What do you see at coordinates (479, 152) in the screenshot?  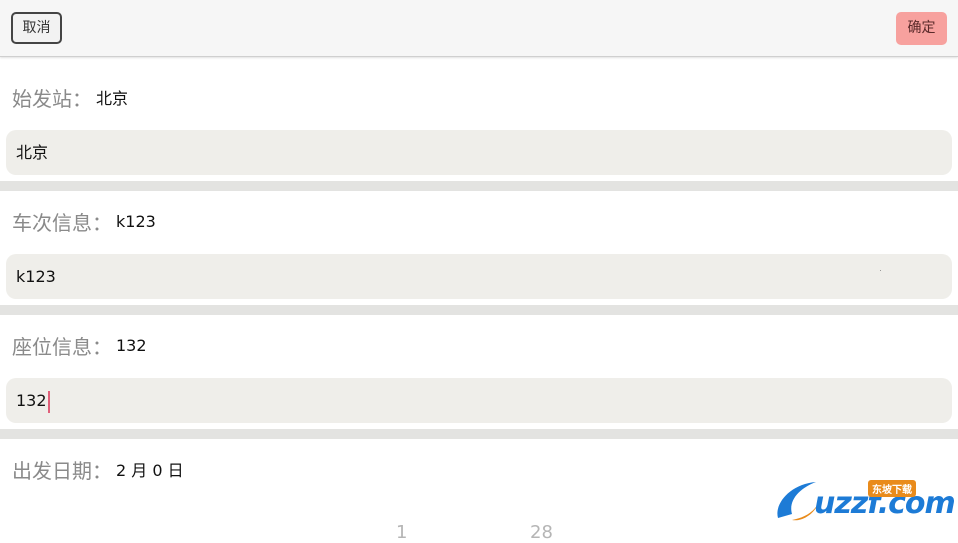 I see `departure-input: 北京` at bounding box center [479, 152].